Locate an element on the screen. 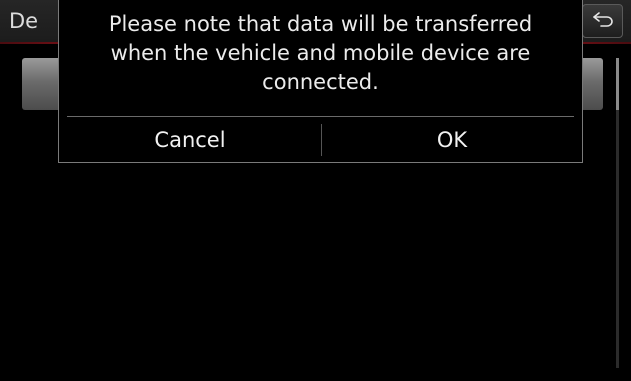 This screenshot has width=631, height=381. back-arrow-icon is located at coordinates (603, 21).